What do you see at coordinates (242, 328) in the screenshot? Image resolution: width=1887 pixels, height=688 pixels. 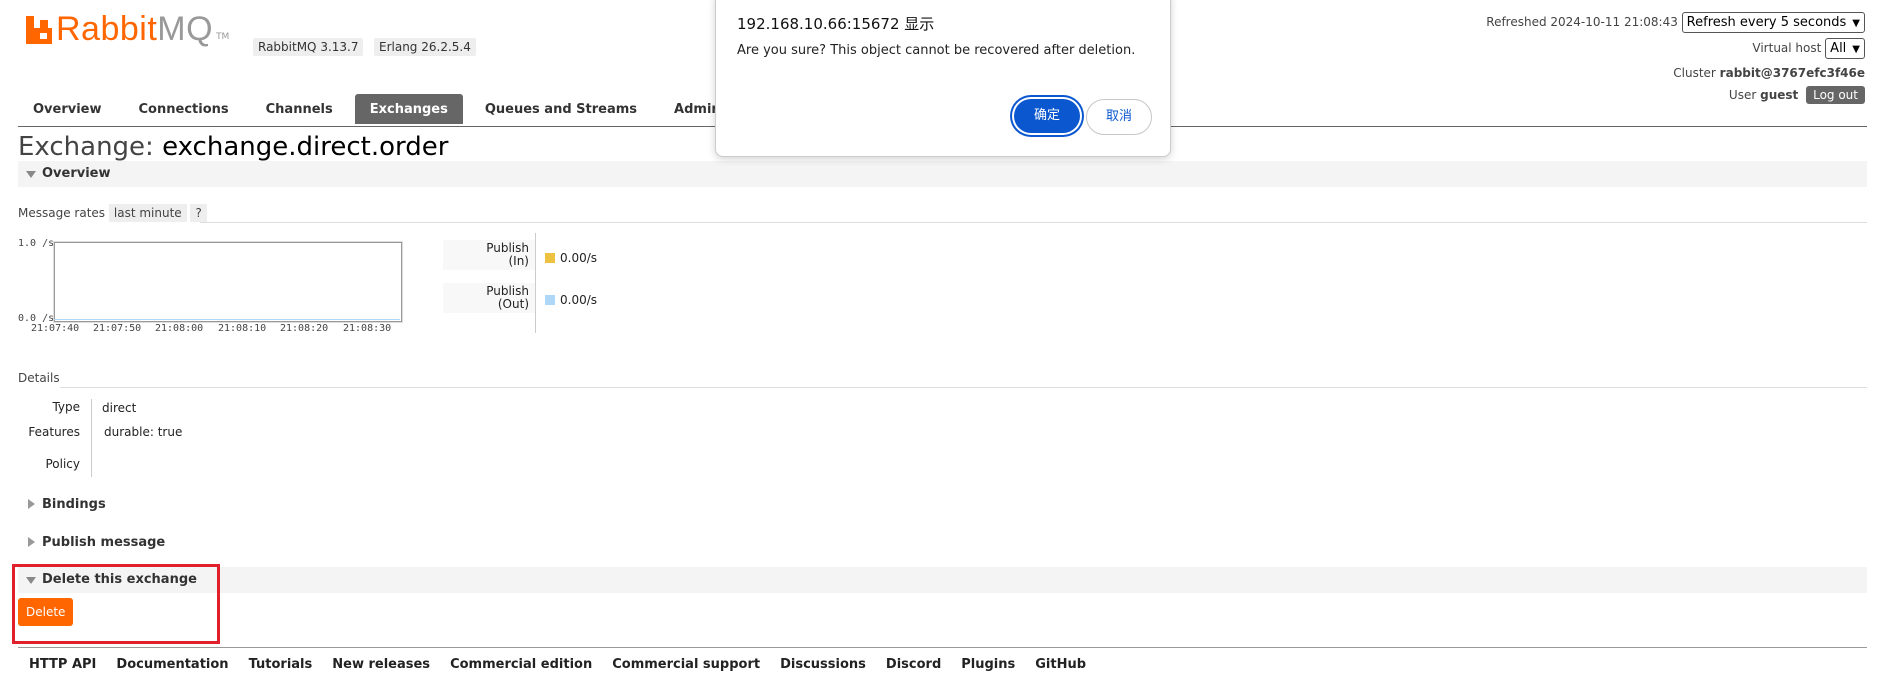 I see `chart-x-label: 21:08:10` at bounding box center [242, 328].